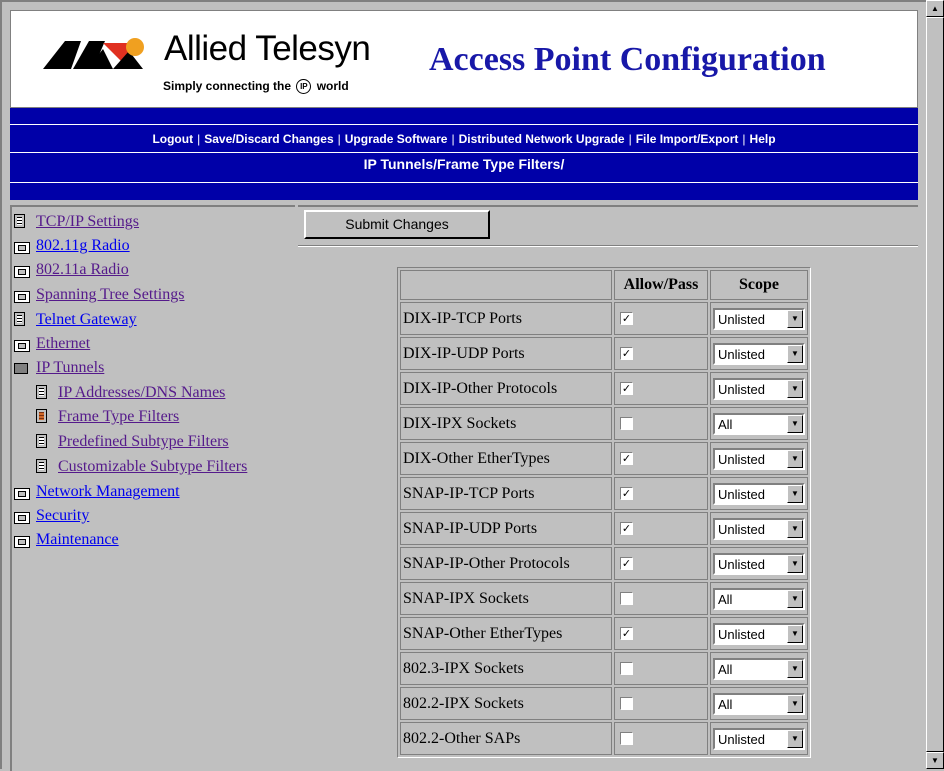  What do you see at coordinates (542, 139) in the screenshot?
I see `nav-distributed-upgrade-link: Distributed Network Upgrade` at bounding box center [542, 139].